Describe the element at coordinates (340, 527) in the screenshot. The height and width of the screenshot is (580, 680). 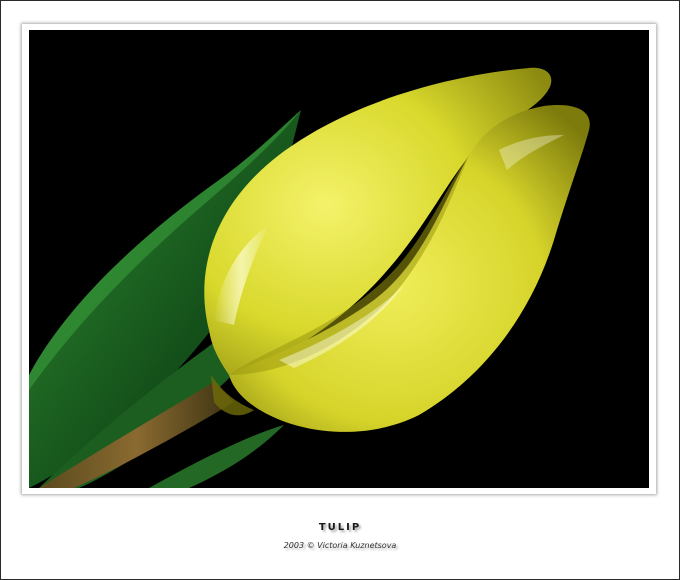
I see `photo-title: TULIP` at that location.